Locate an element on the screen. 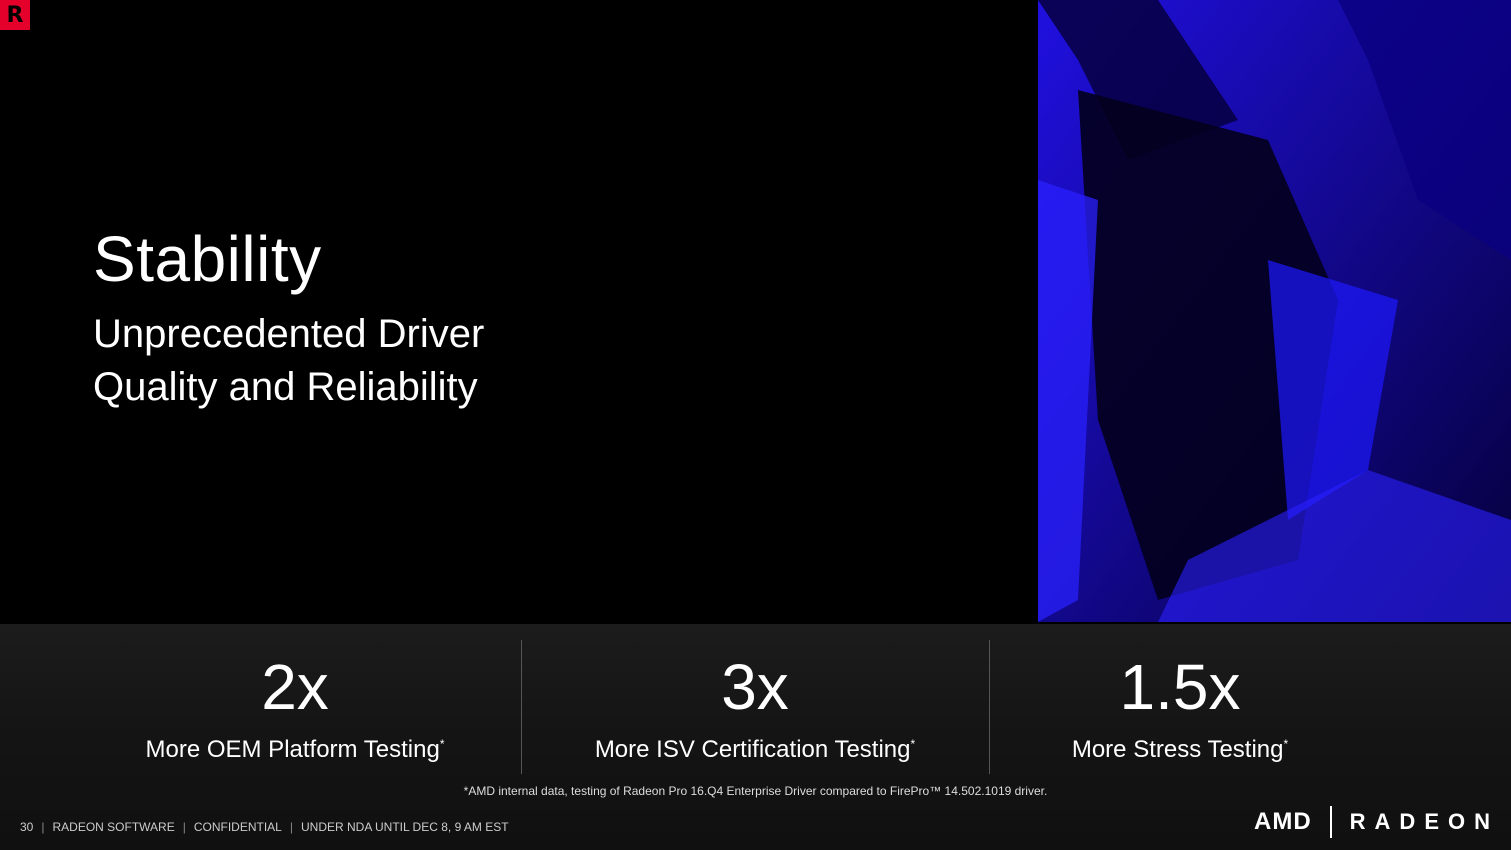 This screenshot has width=1511, height=850. footer-classification: CONFIDENTIAL is located at coordinates (237, 827).